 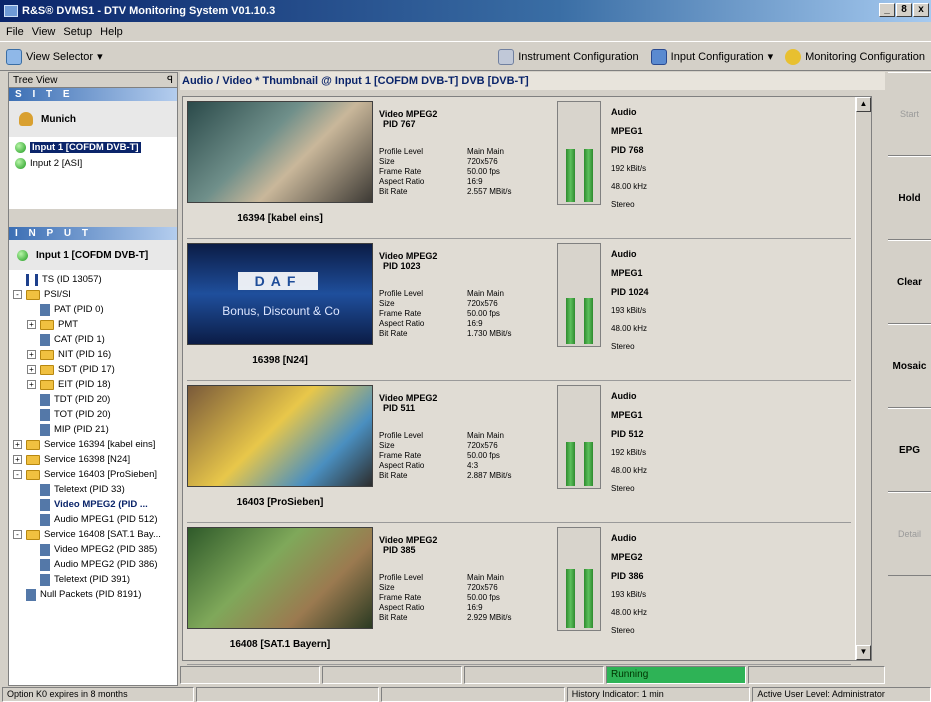 I want to click on close-button: x, so click(x=921, y=10).